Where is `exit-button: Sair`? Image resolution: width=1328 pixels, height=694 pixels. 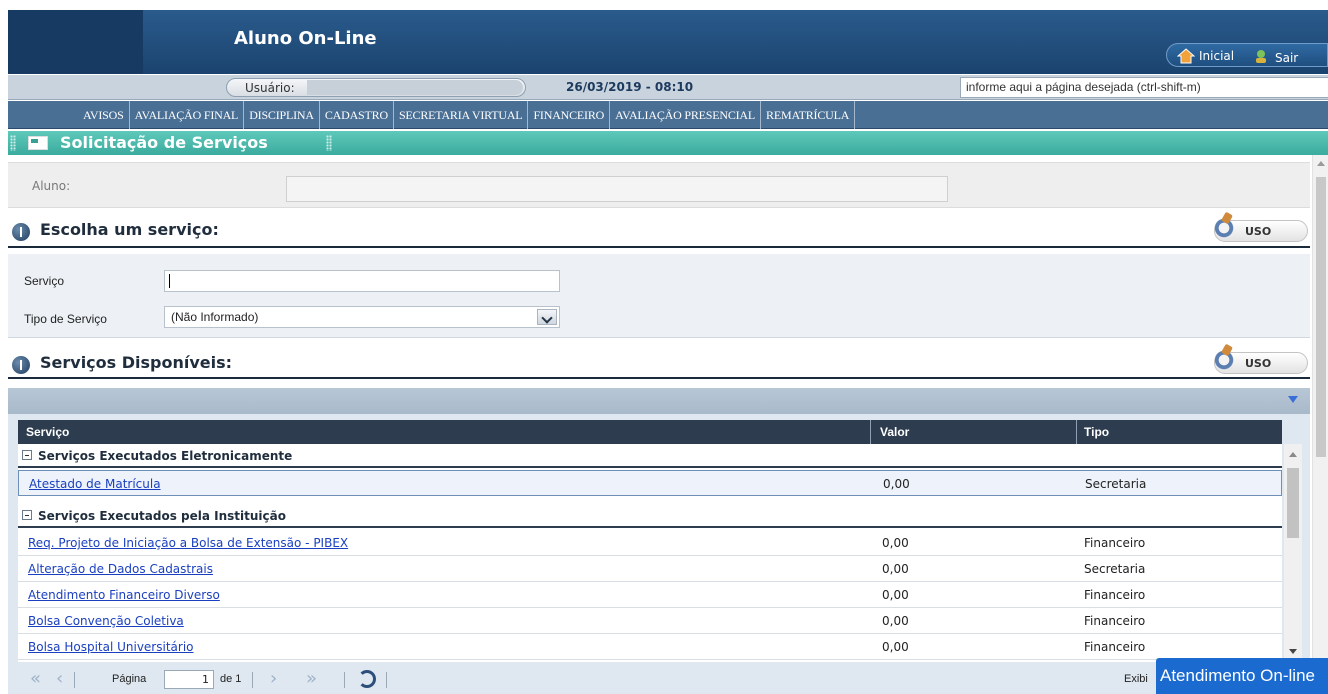 exit-button: Sair is located at coordinates (1275, 57).